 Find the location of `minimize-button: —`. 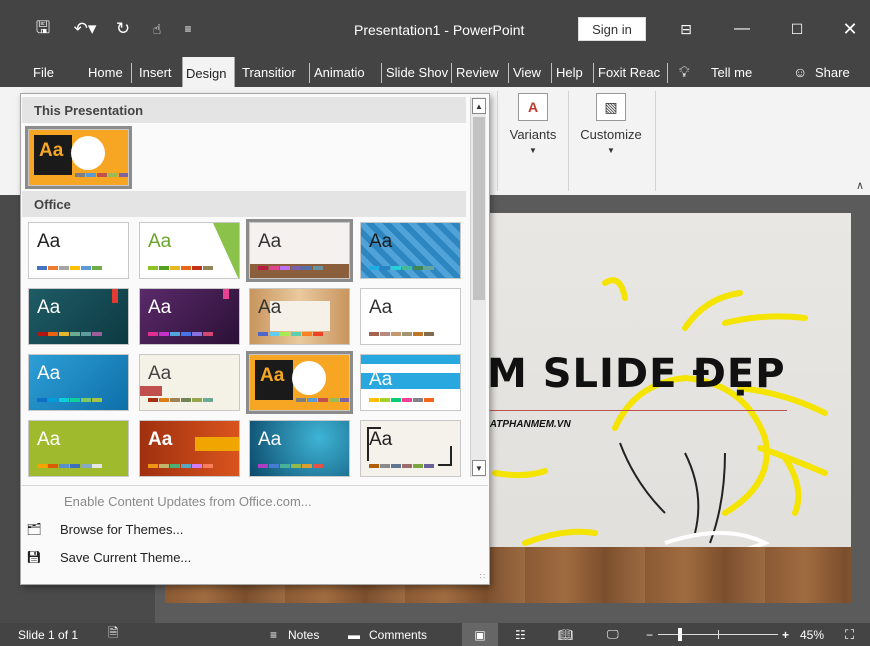

minimize-button: — is located at coordinates (742, 29).